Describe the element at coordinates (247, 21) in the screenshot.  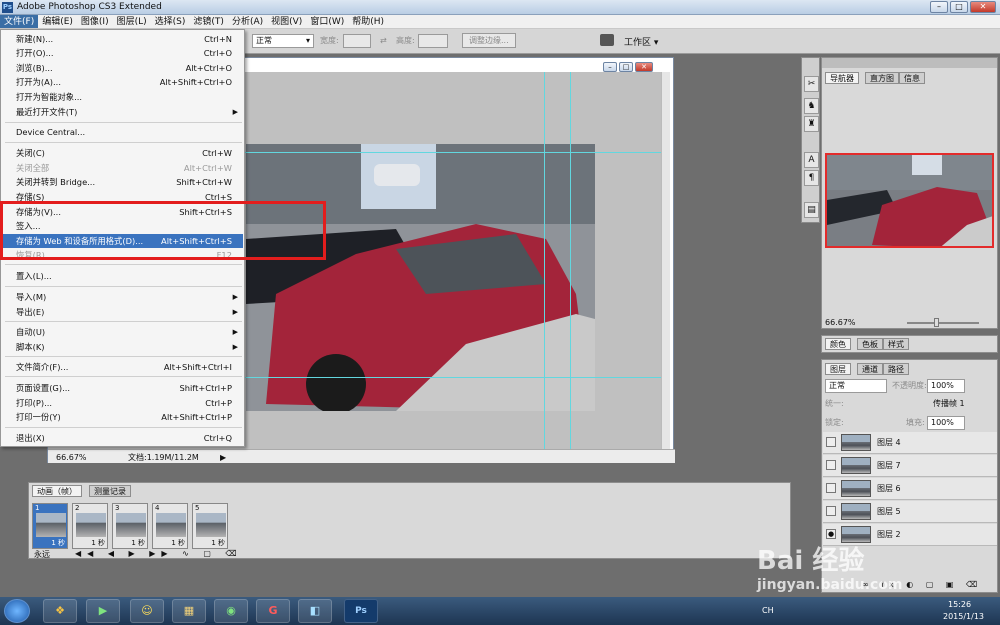
I see `menu-analysis: 分析(A)` at that location.